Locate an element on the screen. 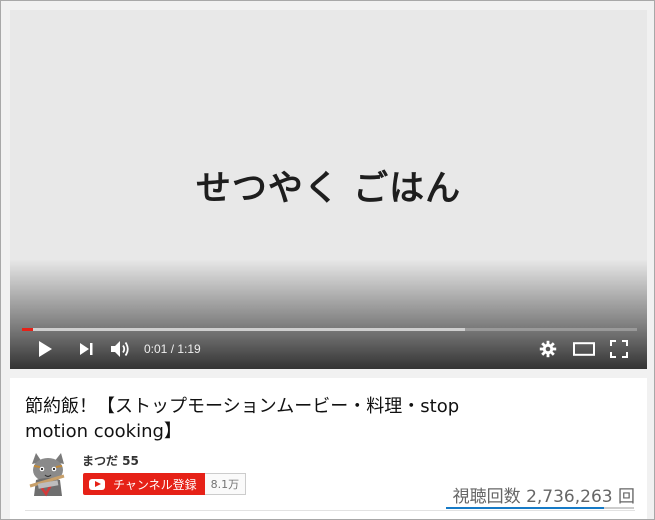 This screenshot has height=520, width=655. time-current: 0:01 is located at coordinates (156, 349).